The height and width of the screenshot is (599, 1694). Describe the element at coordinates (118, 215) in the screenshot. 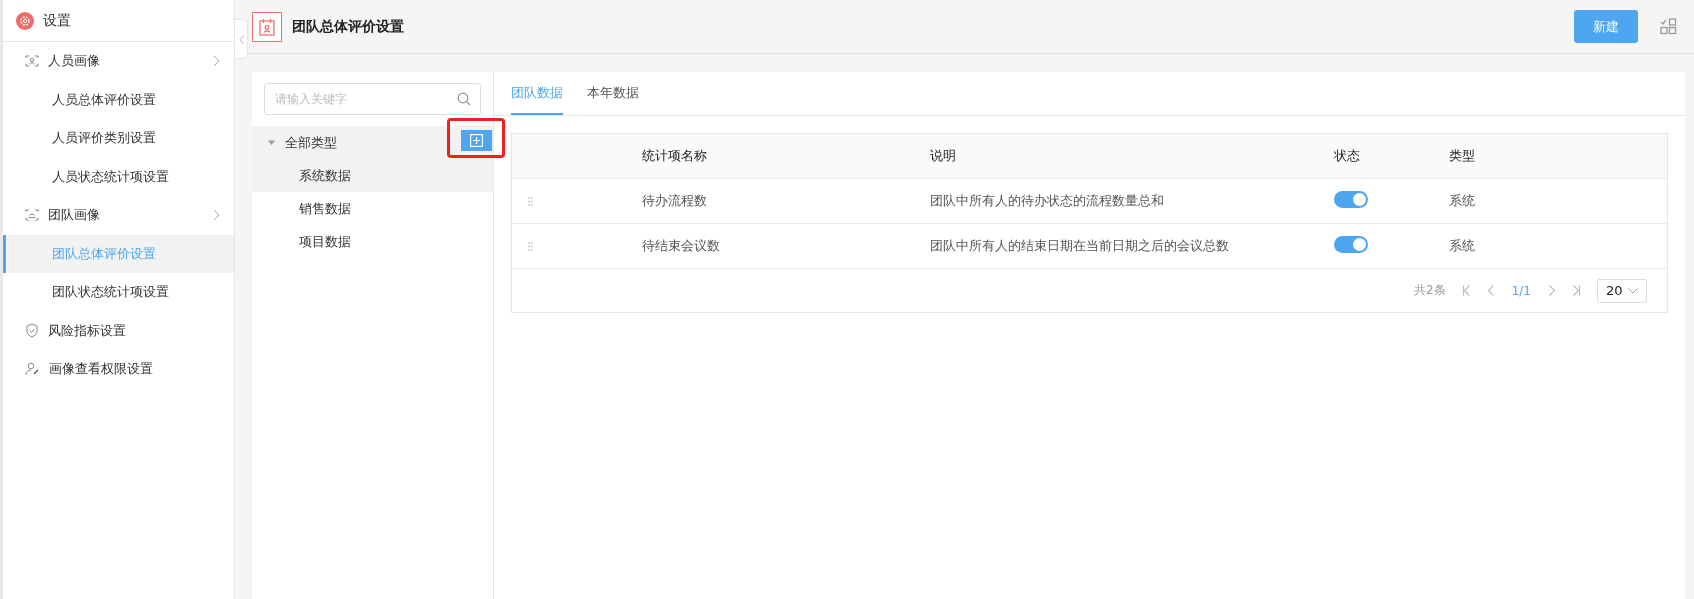

I see `menu-group: 团队画像` at that location.